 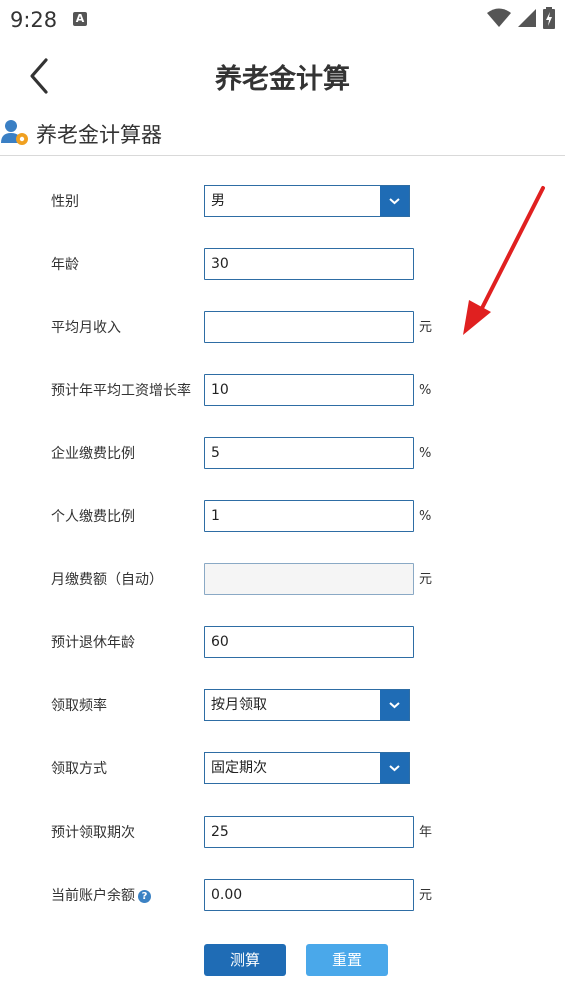 What do you see at coordinates (79, 706) in the screenshot?
I see `claim-frequency-label: 领取频率` at bounding box center [79, 706].